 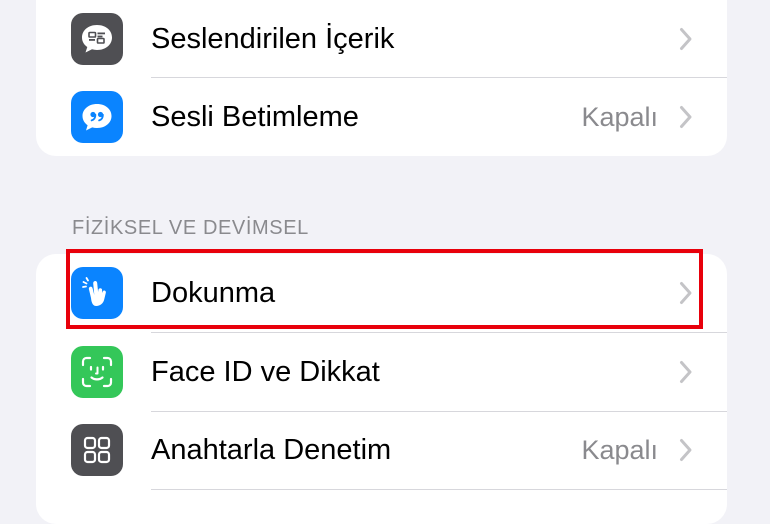 What do you see at coordinates (190, 228) in the screenshot?
I see `section-header: FİZİKSEL VE DEVİMSEL` at bounding box center [190, 228].